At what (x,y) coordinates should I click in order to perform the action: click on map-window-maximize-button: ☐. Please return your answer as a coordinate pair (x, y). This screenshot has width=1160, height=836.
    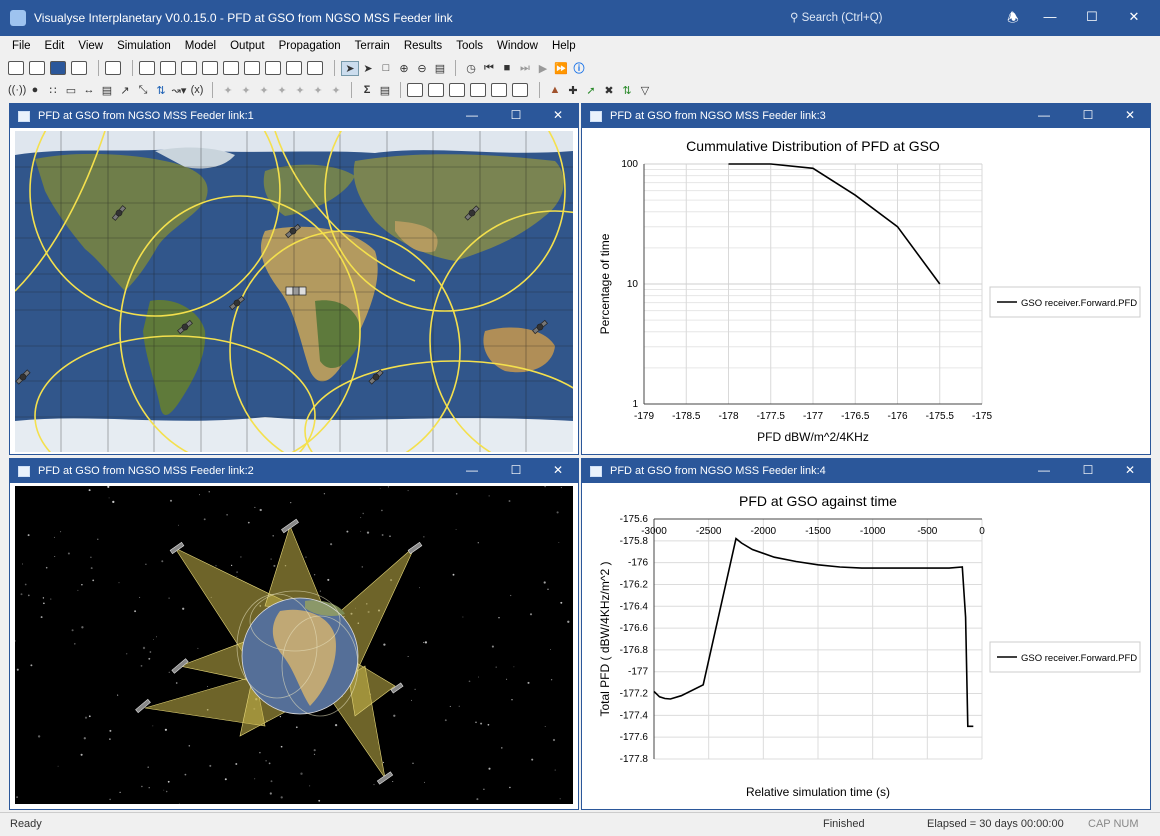
    Looking at the image, I should click on (516, 115).